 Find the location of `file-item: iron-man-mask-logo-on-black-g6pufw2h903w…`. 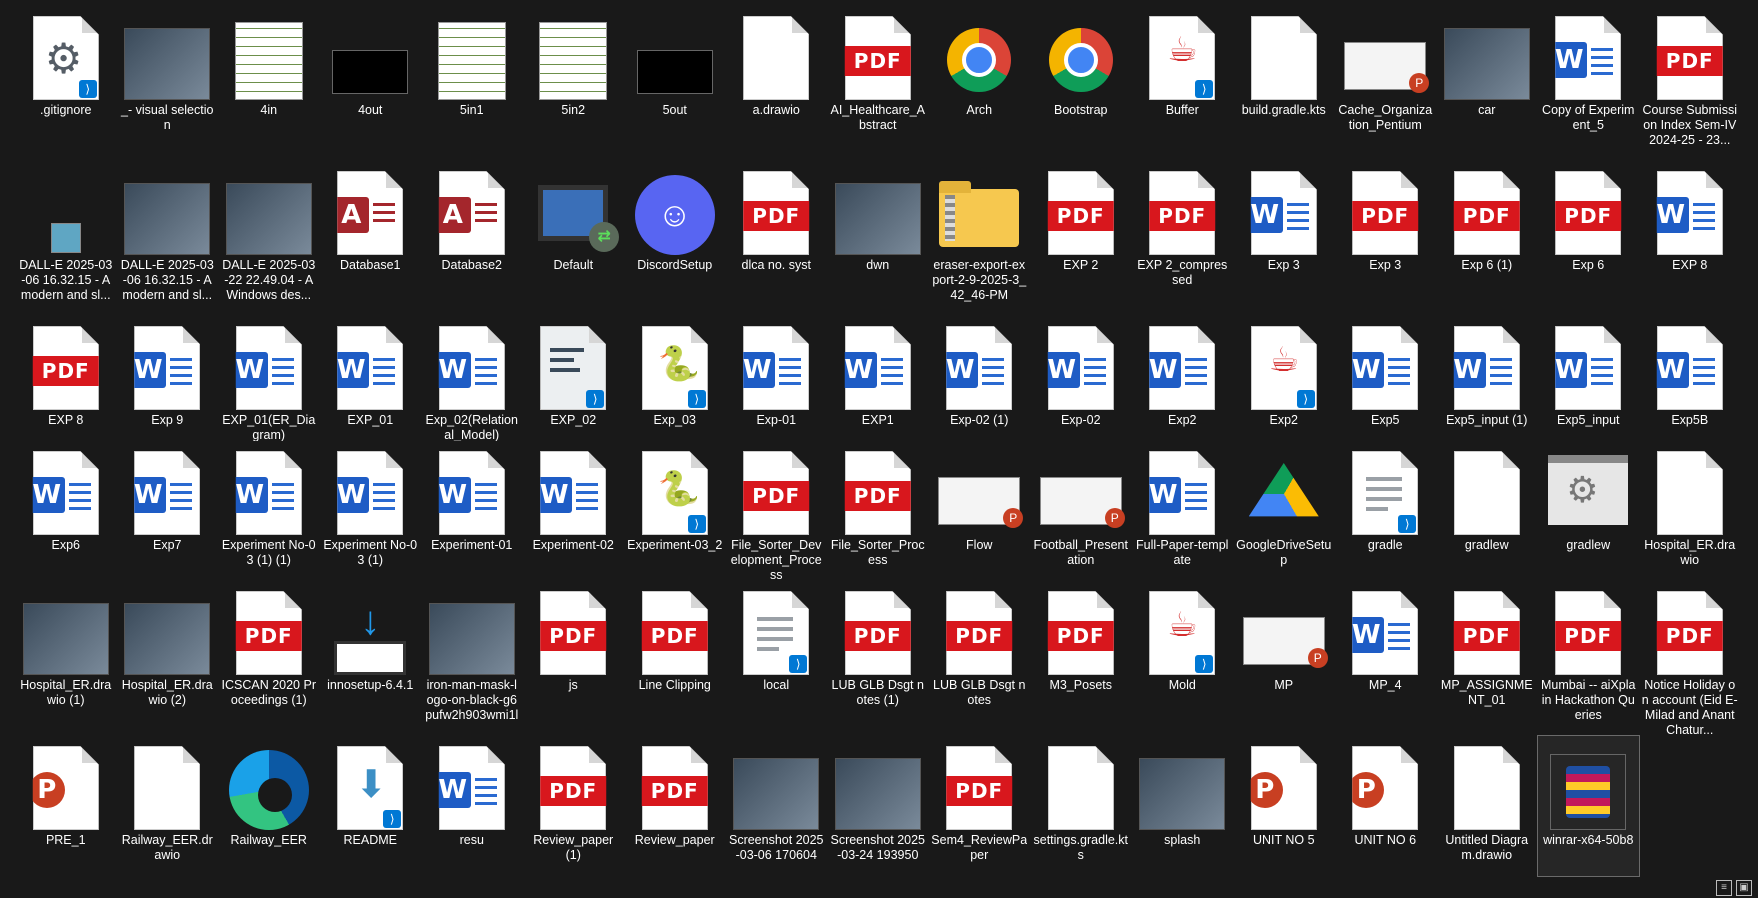

file-item: iron-man-mask-logo-on-black-g6pufw2h903w… is located at coordinates (472, 658).